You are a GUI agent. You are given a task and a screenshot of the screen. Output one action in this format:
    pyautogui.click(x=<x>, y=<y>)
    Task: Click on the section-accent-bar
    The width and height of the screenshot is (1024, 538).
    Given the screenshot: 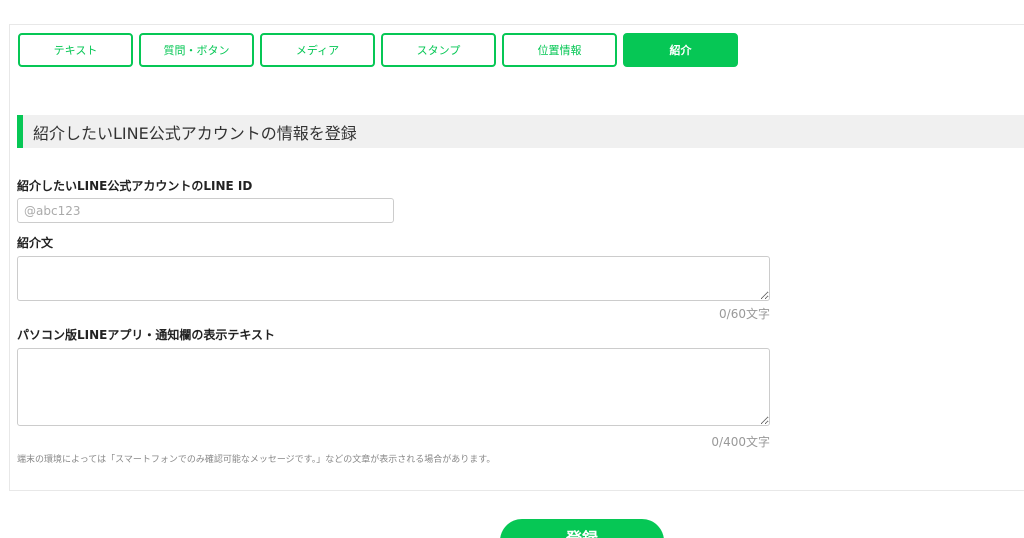 What is the action you would take?
    pyautogui.click(x=20, y=131)
    